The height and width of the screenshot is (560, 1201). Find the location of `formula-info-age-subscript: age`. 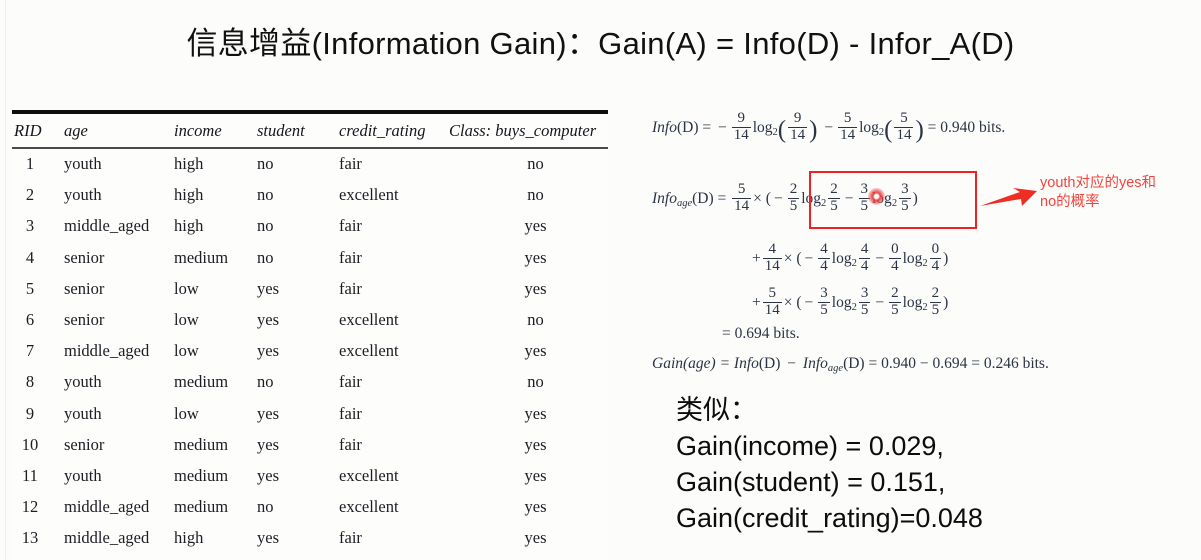

formula-info-age-subscript: age is located at coordinates (684, 203).